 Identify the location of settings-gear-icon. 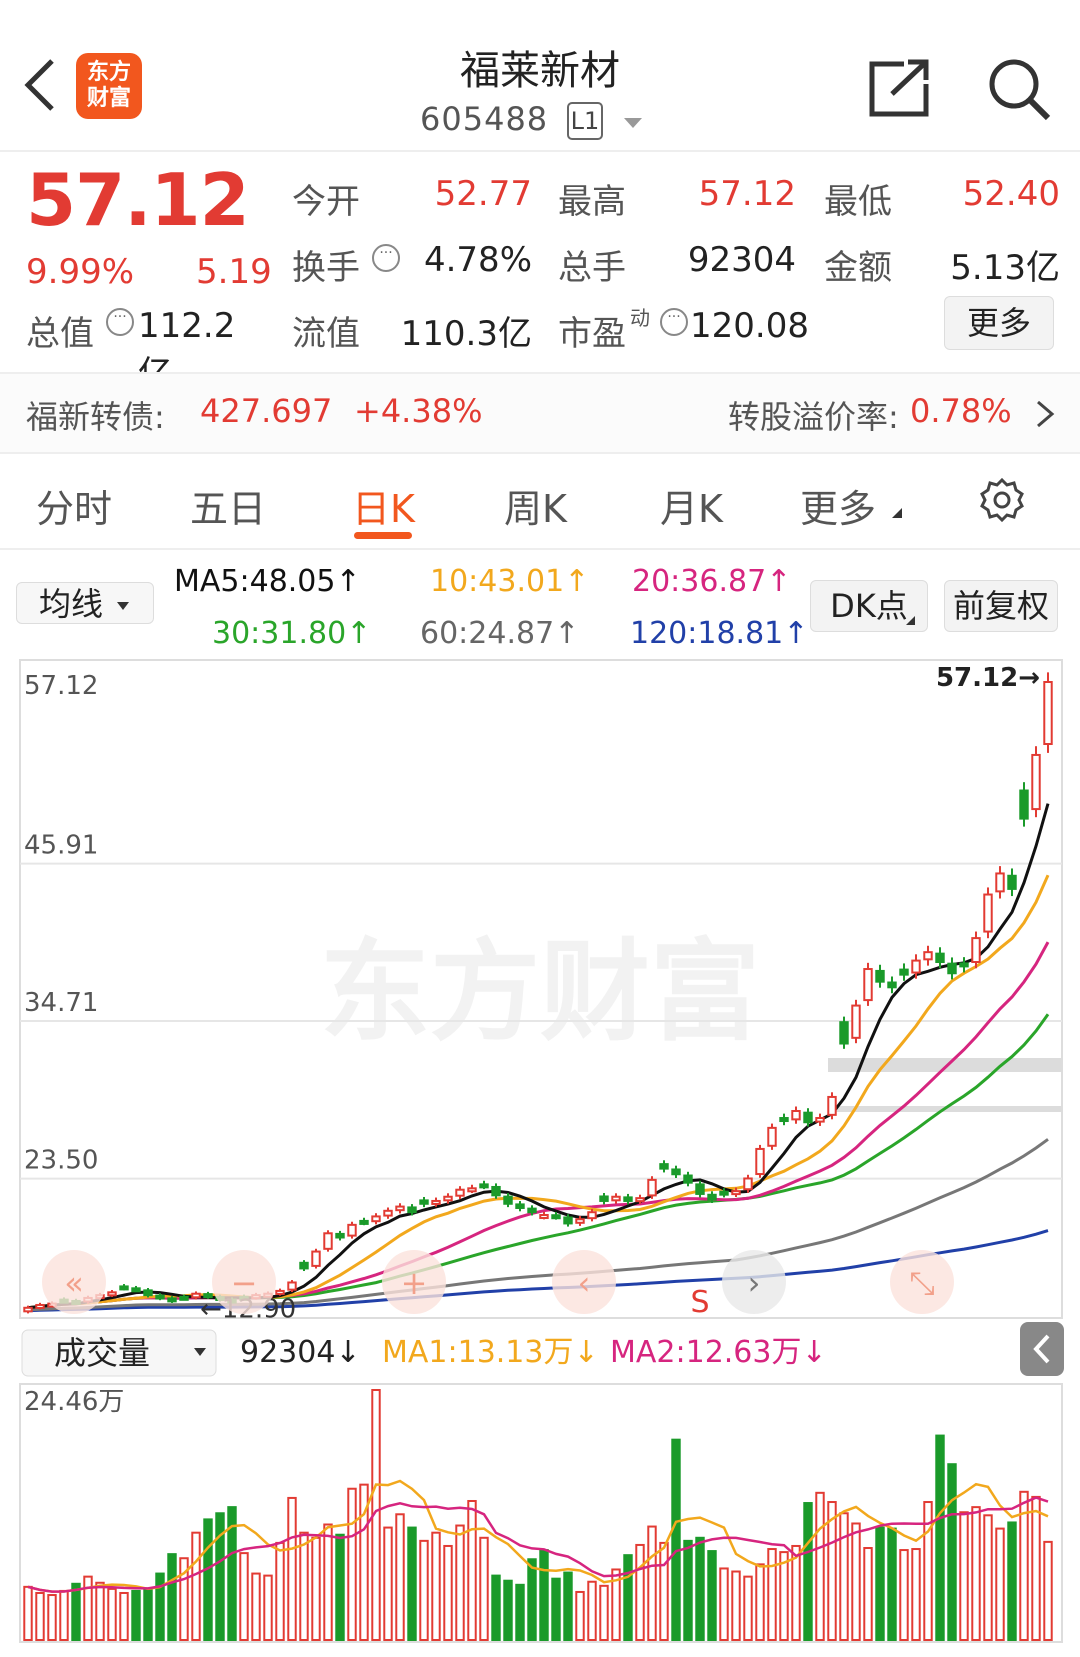
(1002, 500).